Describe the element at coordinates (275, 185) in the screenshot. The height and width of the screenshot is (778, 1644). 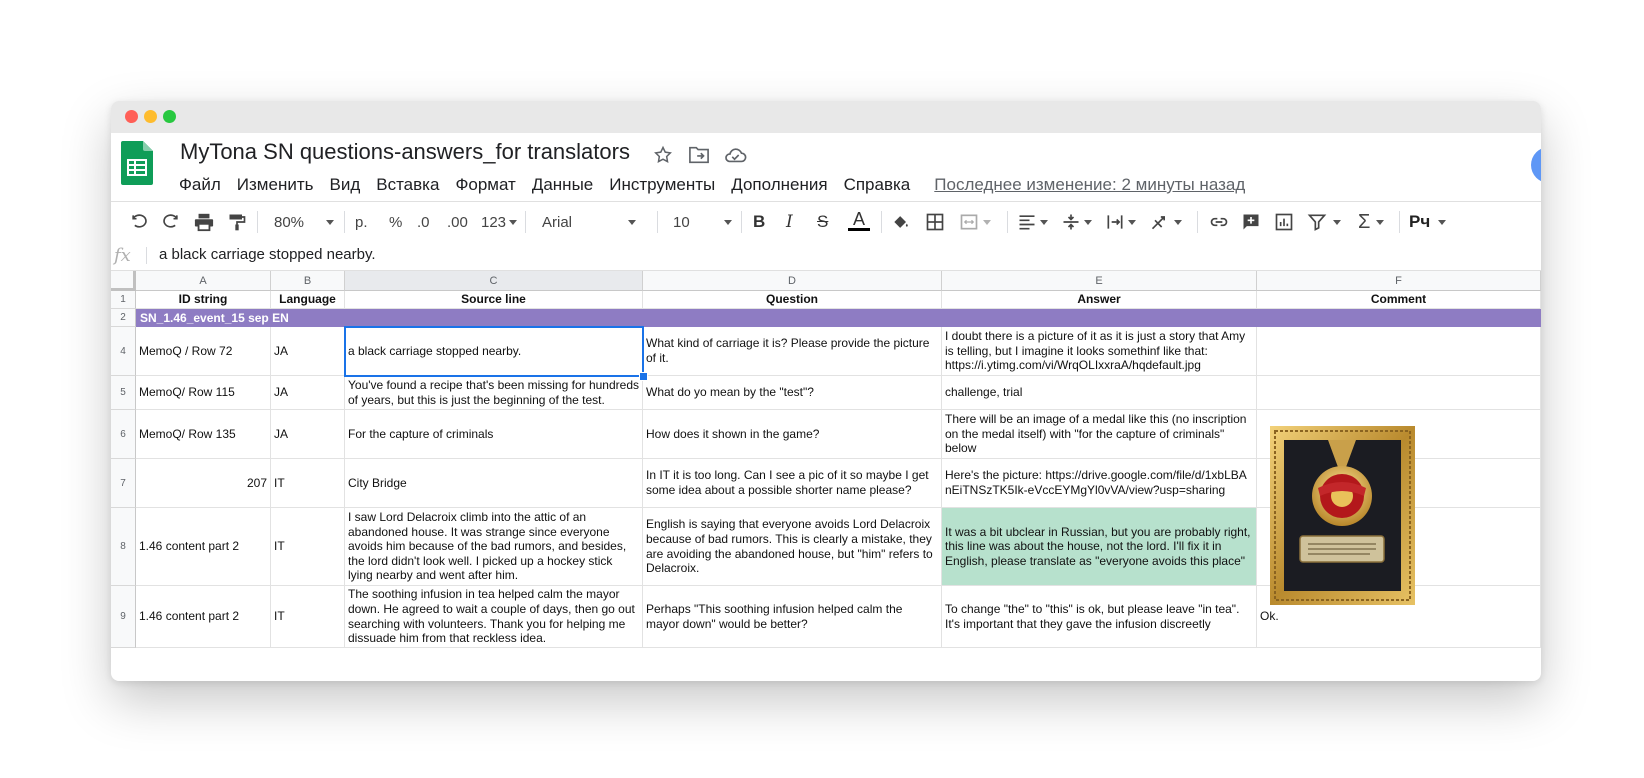
I see `menu-edit: Изменить` at that location.